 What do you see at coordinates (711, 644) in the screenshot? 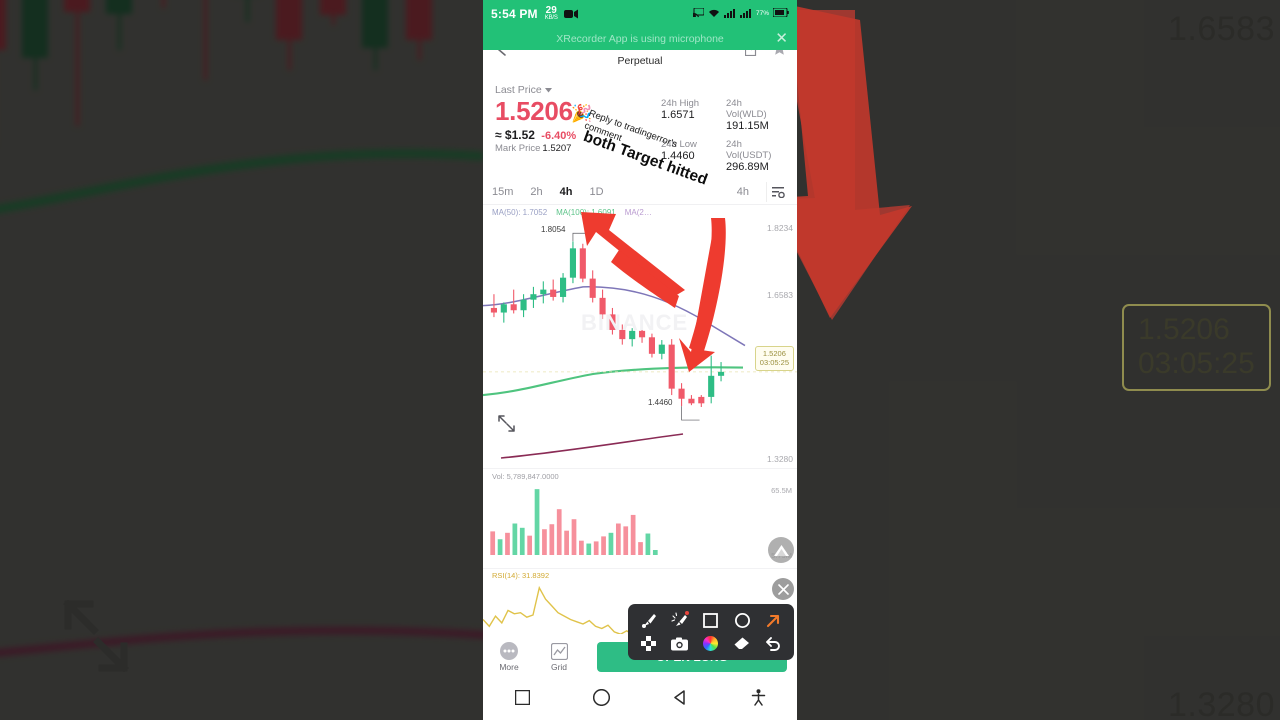
I see `color-wheel-icon` at bounding box center [711, 644].